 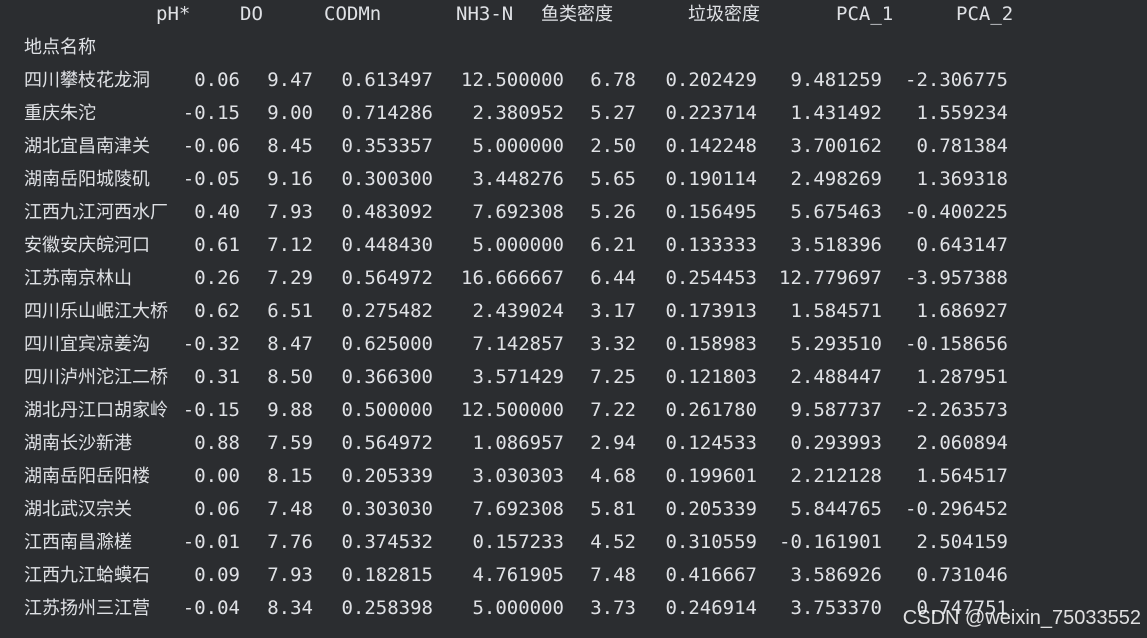 I want to click on row-location-name: 湖南岳阳岳阳楼, so click(x=87, y=476).